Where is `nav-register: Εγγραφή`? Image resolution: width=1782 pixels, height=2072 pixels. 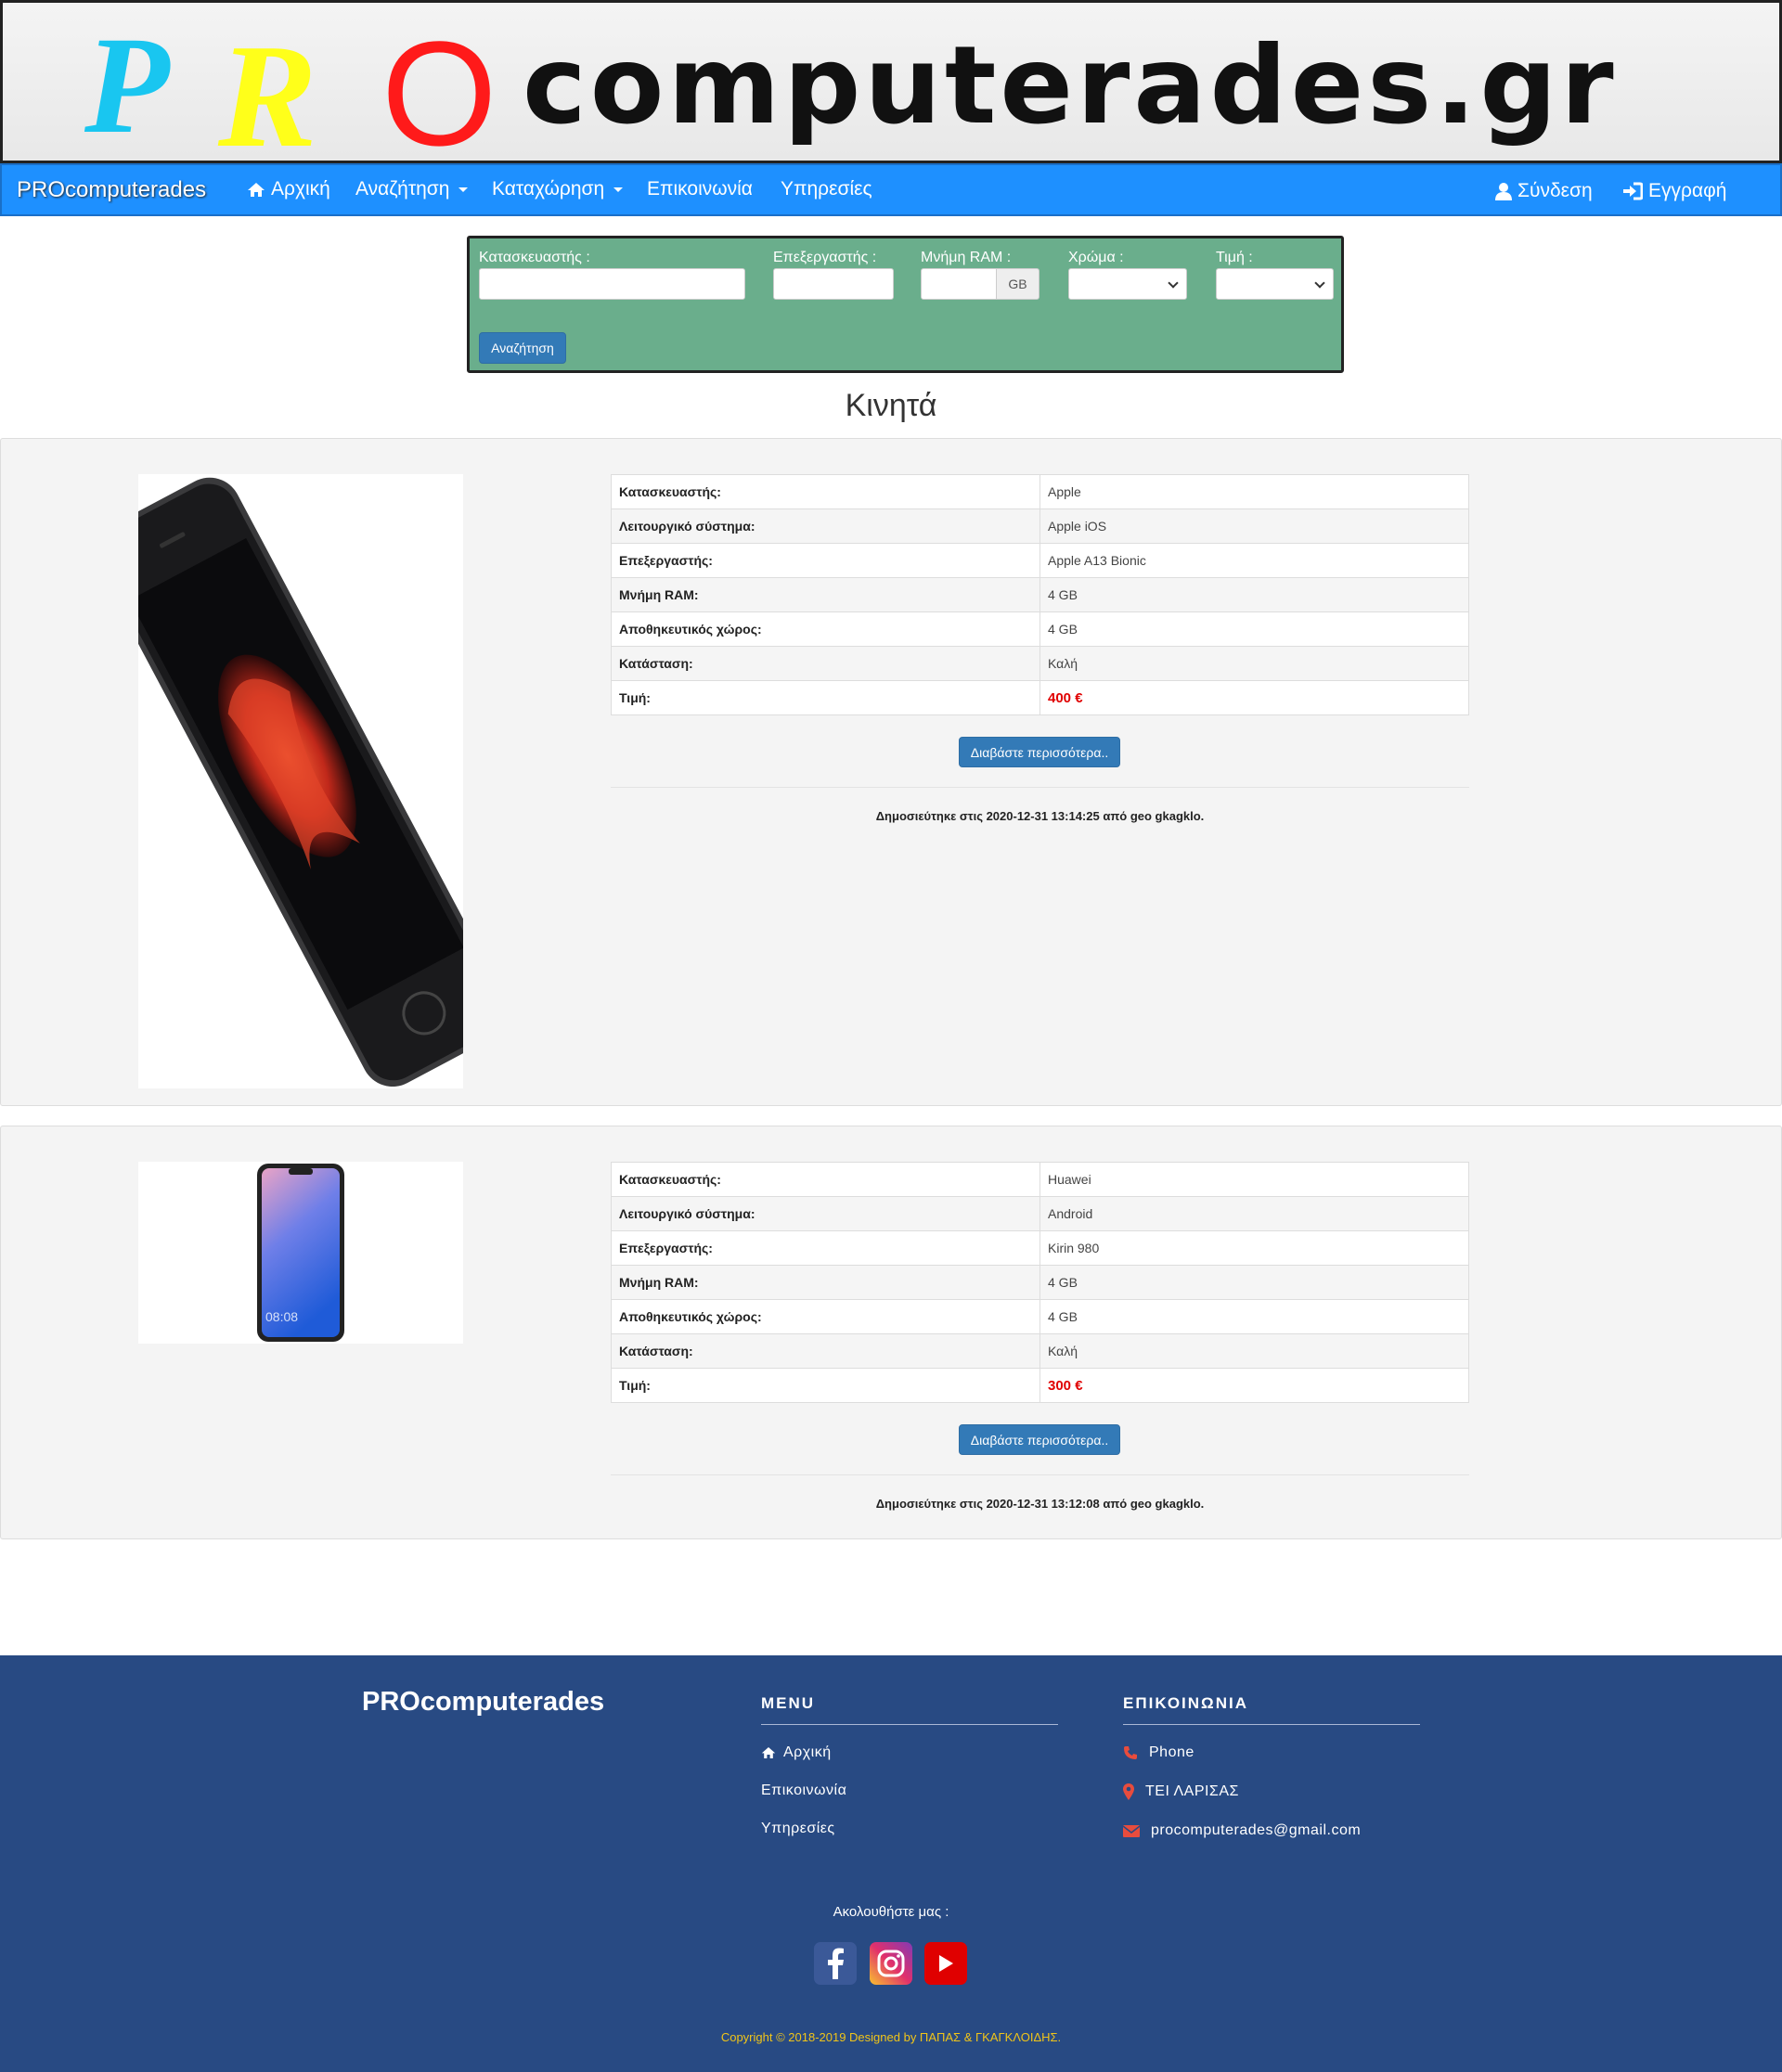 nav-register: Εγγραφή is located at coordinates (1674, 191).